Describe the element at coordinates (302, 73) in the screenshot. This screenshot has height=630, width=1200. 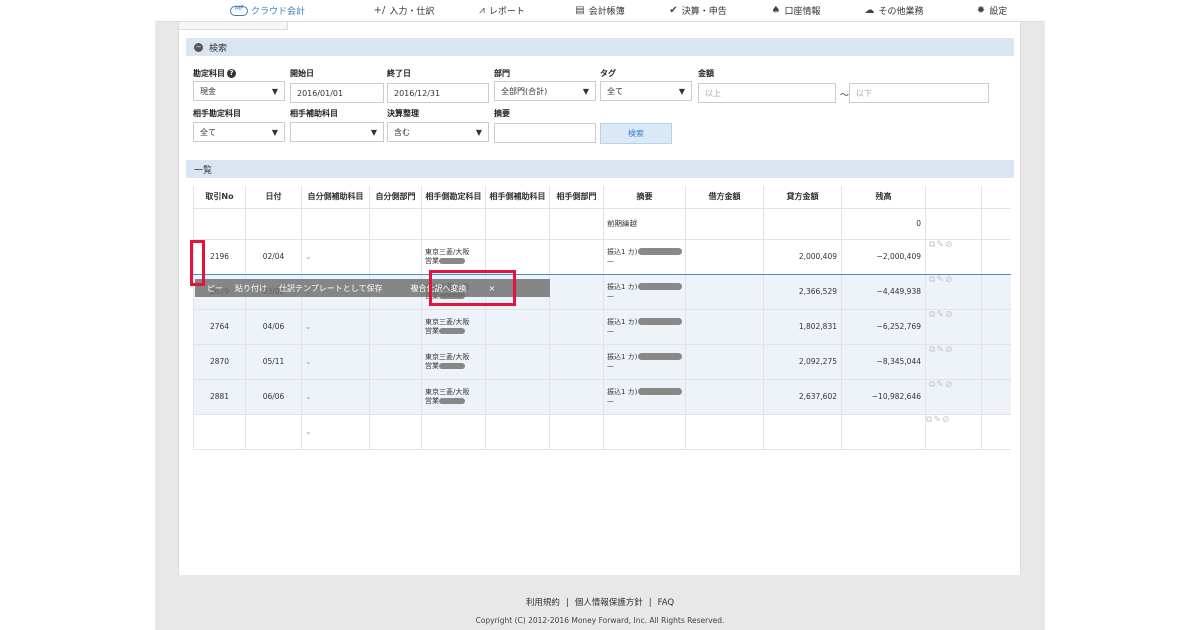
I see `label-start-date: 開始日` at that location.